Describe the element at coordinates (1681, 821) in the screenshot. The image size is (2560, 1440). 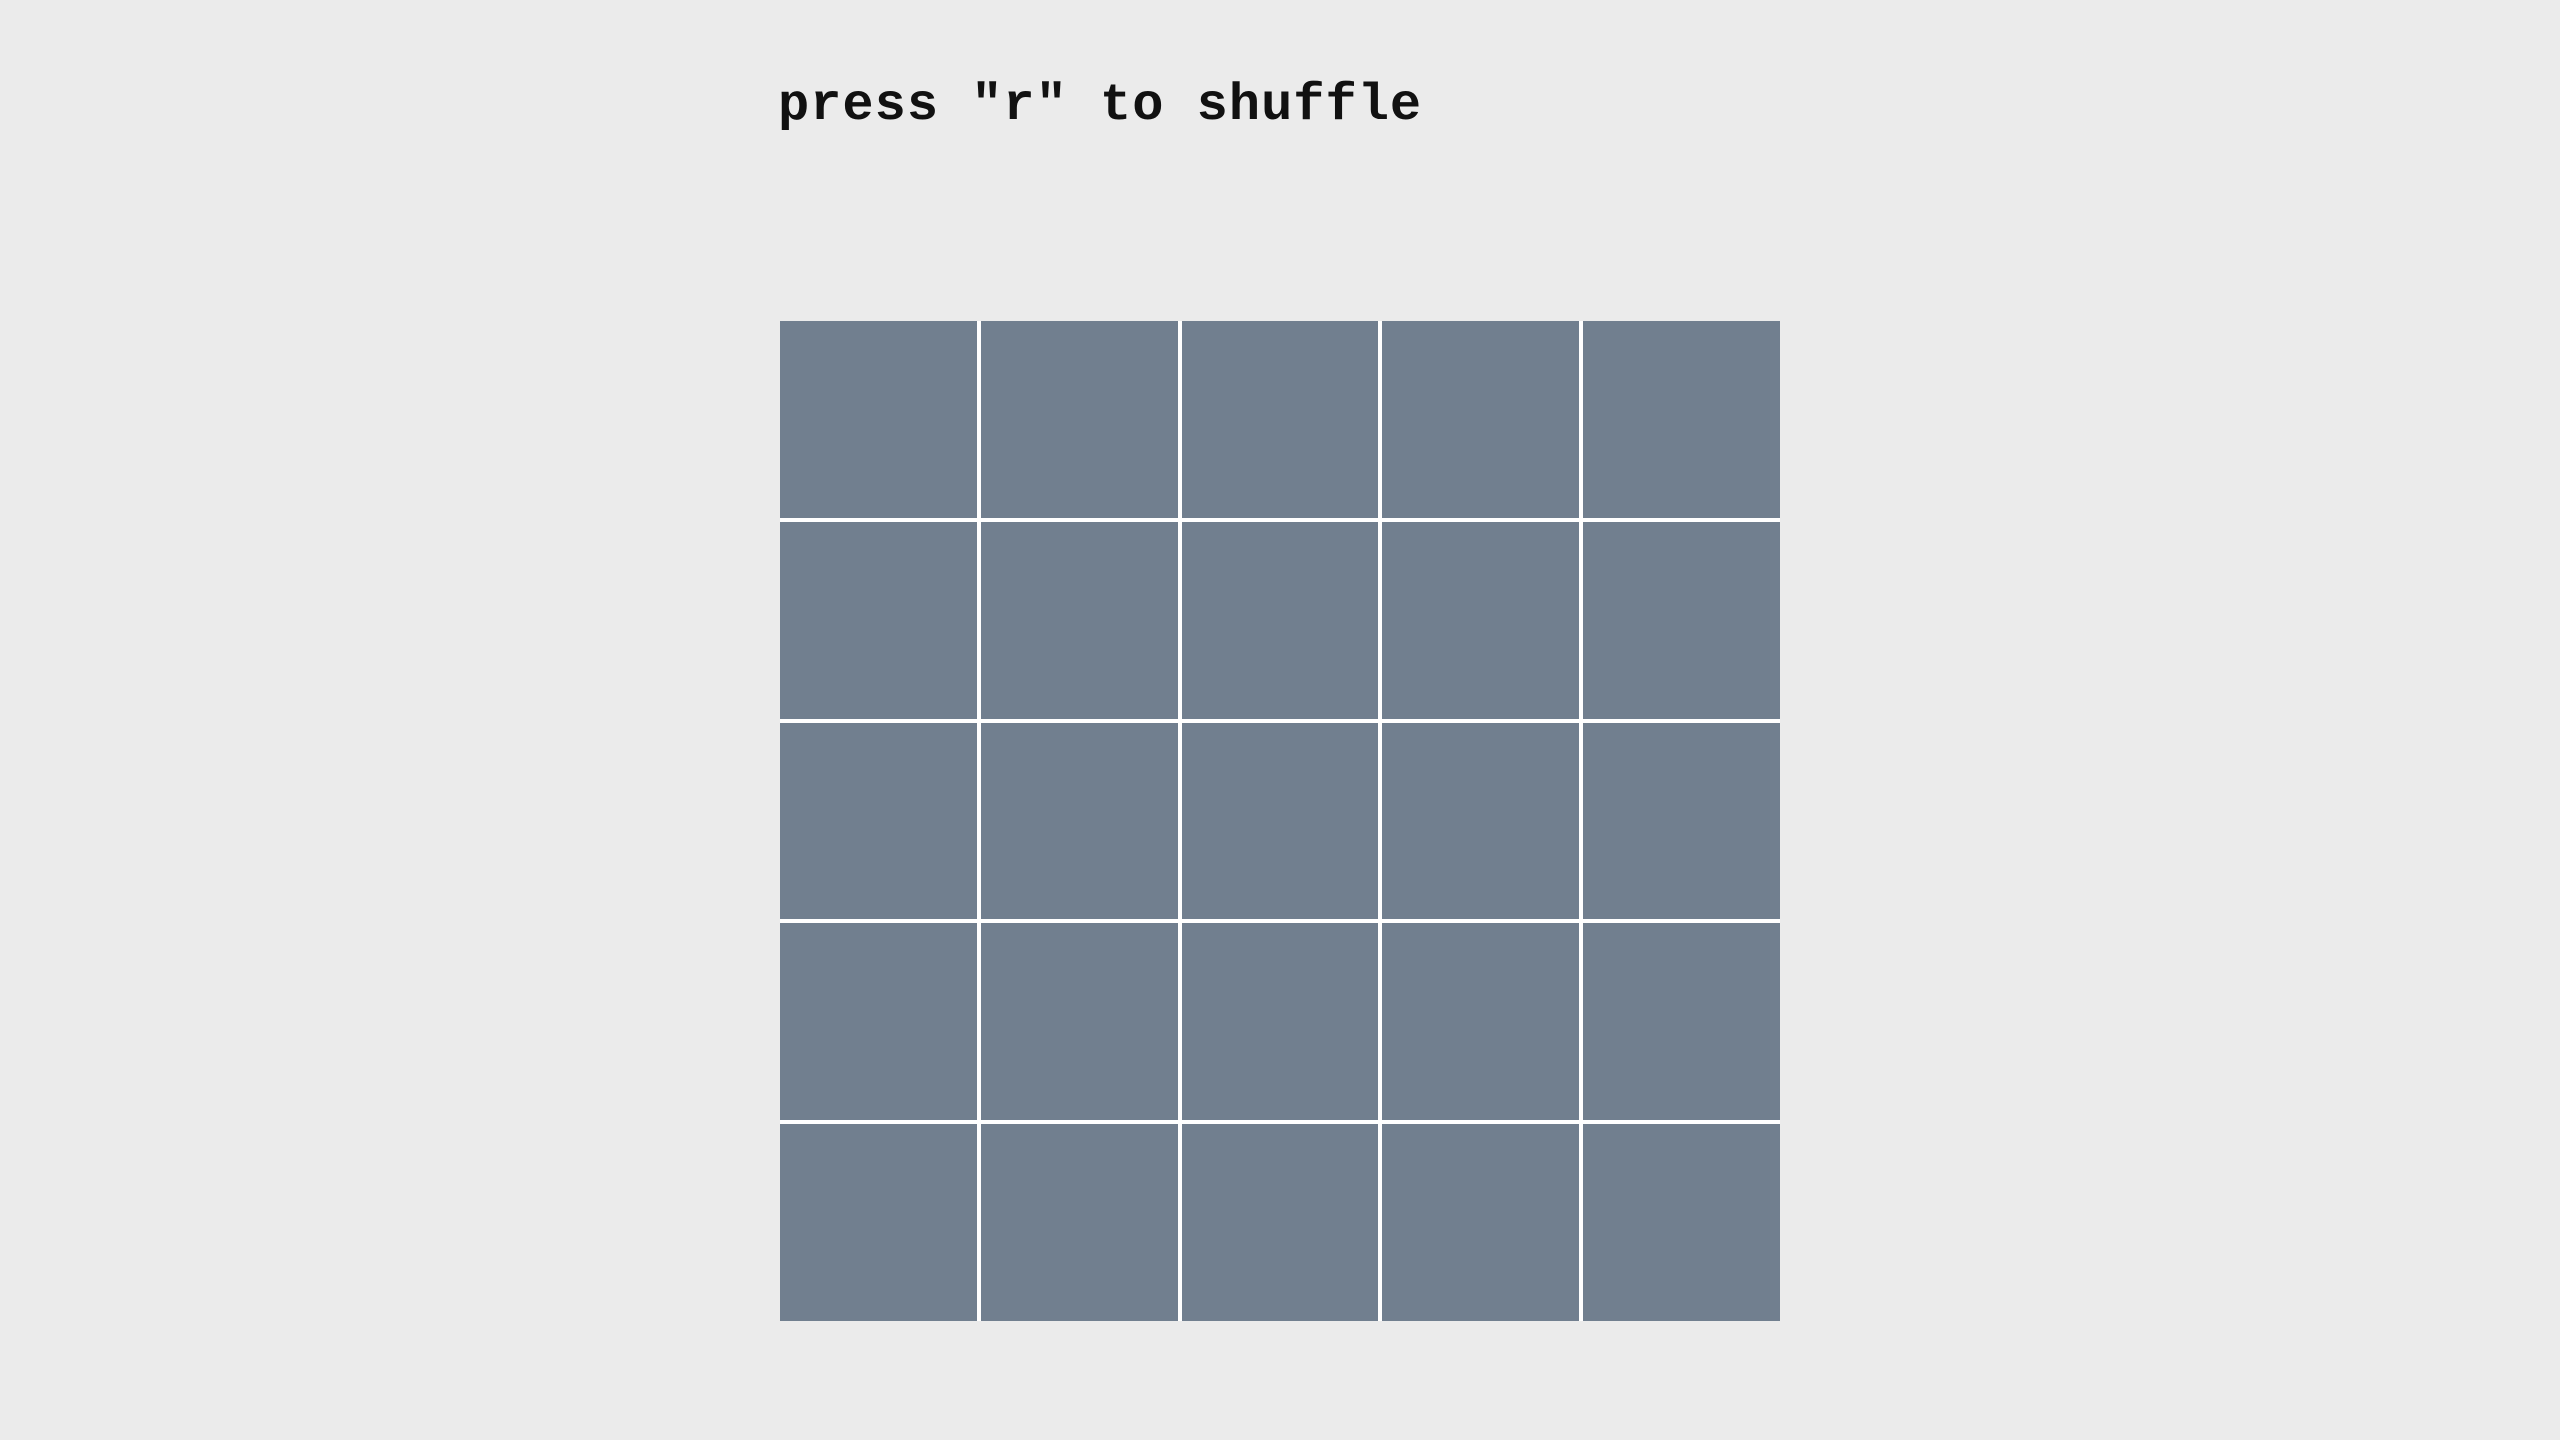
I see `puzzle-tile-r3-c5` at that location.